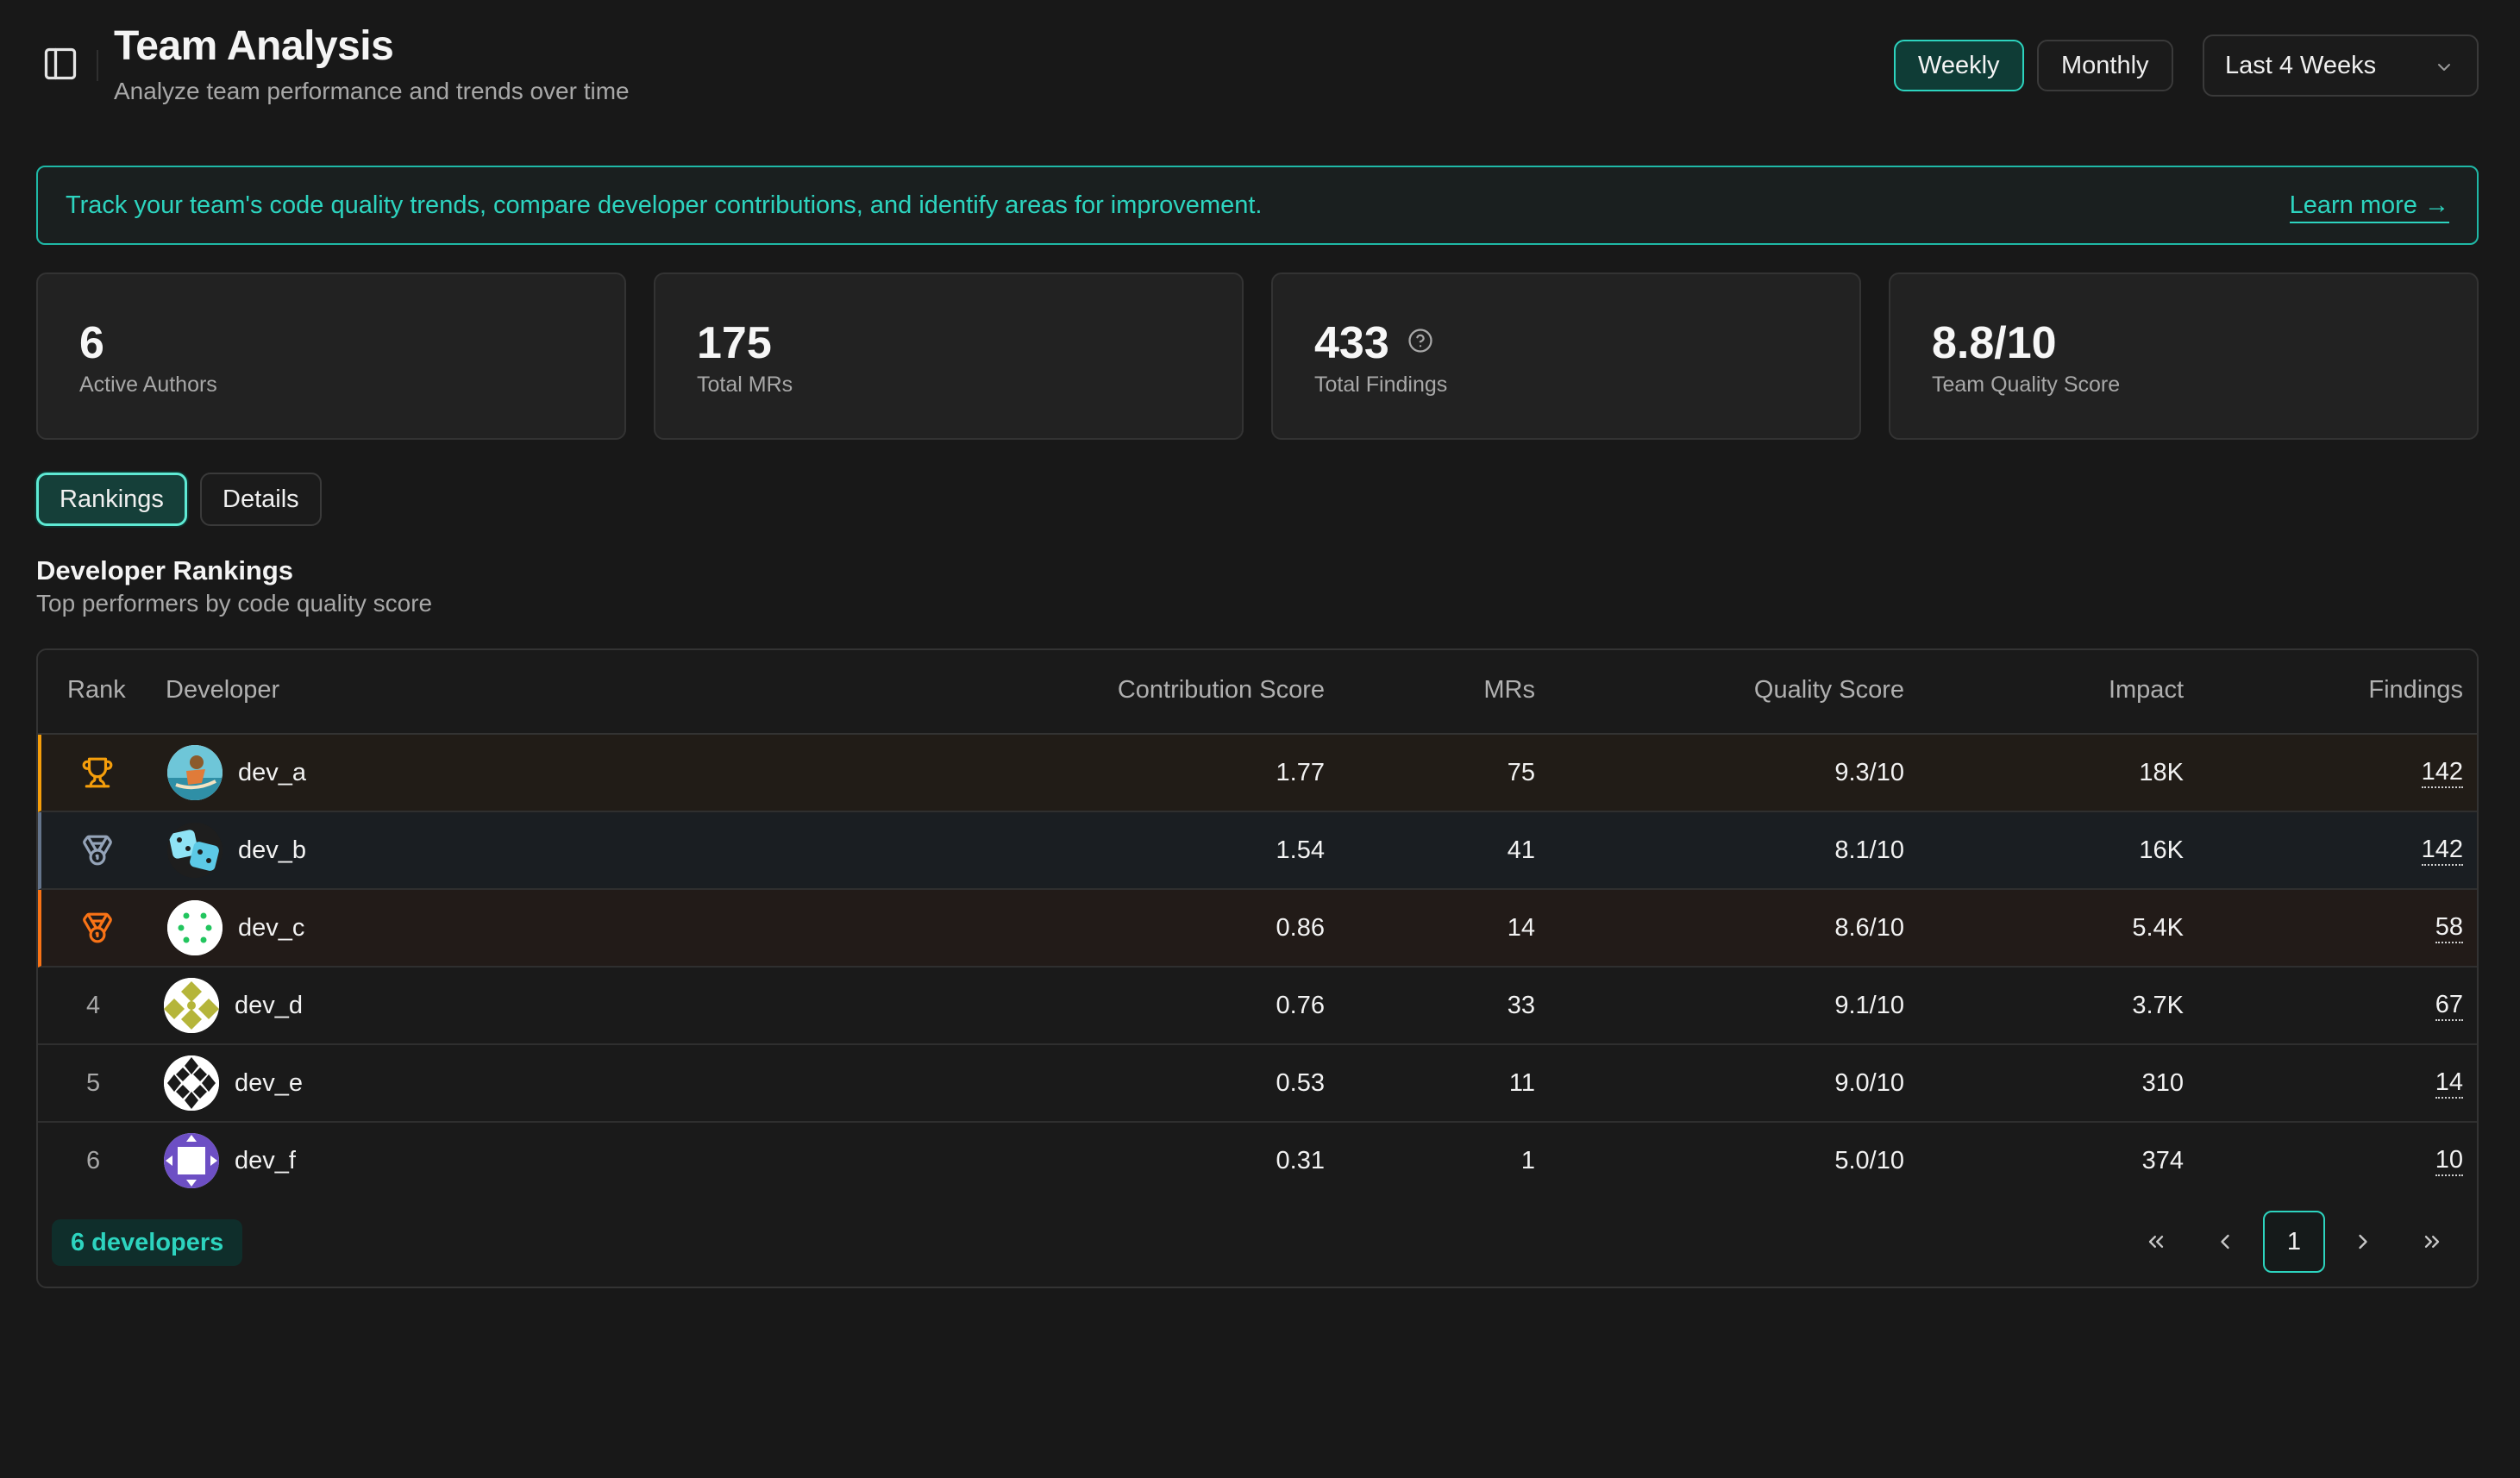 The width and height of the screenshot is (2520, 1478). Describe the element at coordinates (1301, 1160) in the screenshot. I see `contribution-score-cell: 0.31` at that location.